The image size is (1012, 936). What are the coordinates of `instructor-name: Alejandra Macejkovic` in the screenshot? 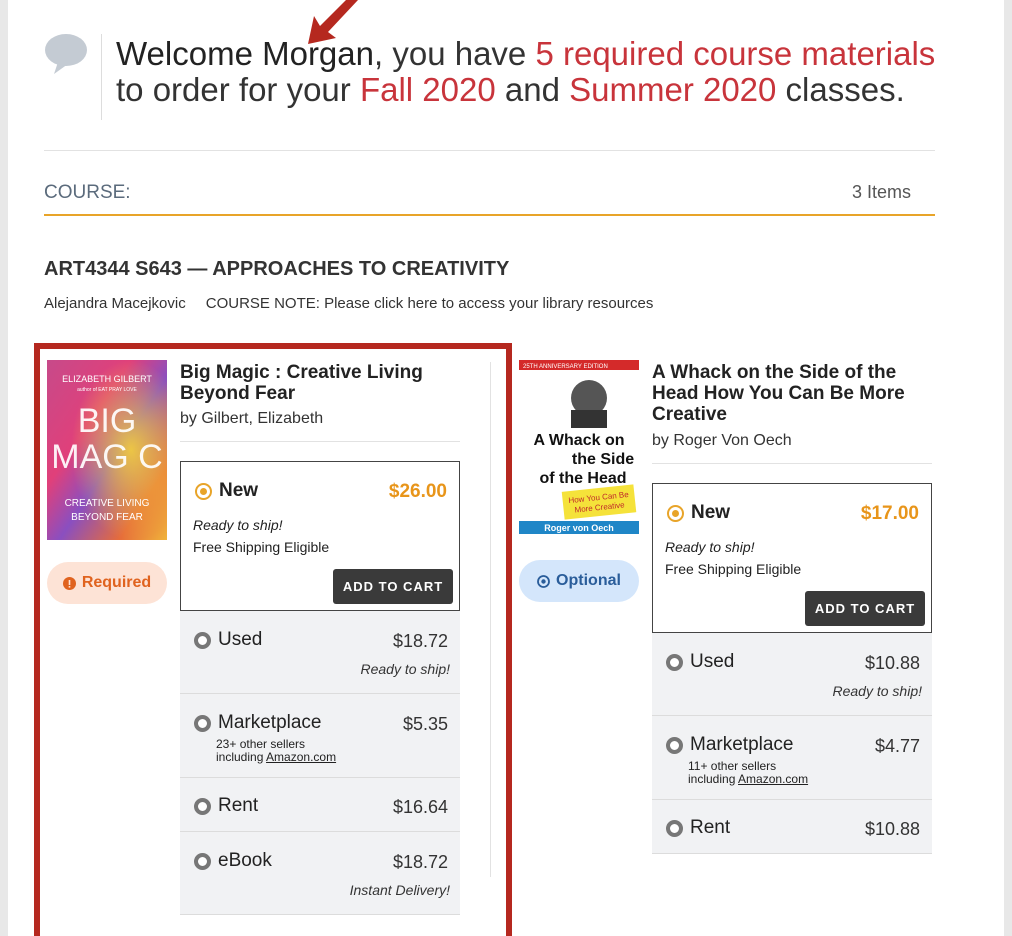 It's located at (115, 303).